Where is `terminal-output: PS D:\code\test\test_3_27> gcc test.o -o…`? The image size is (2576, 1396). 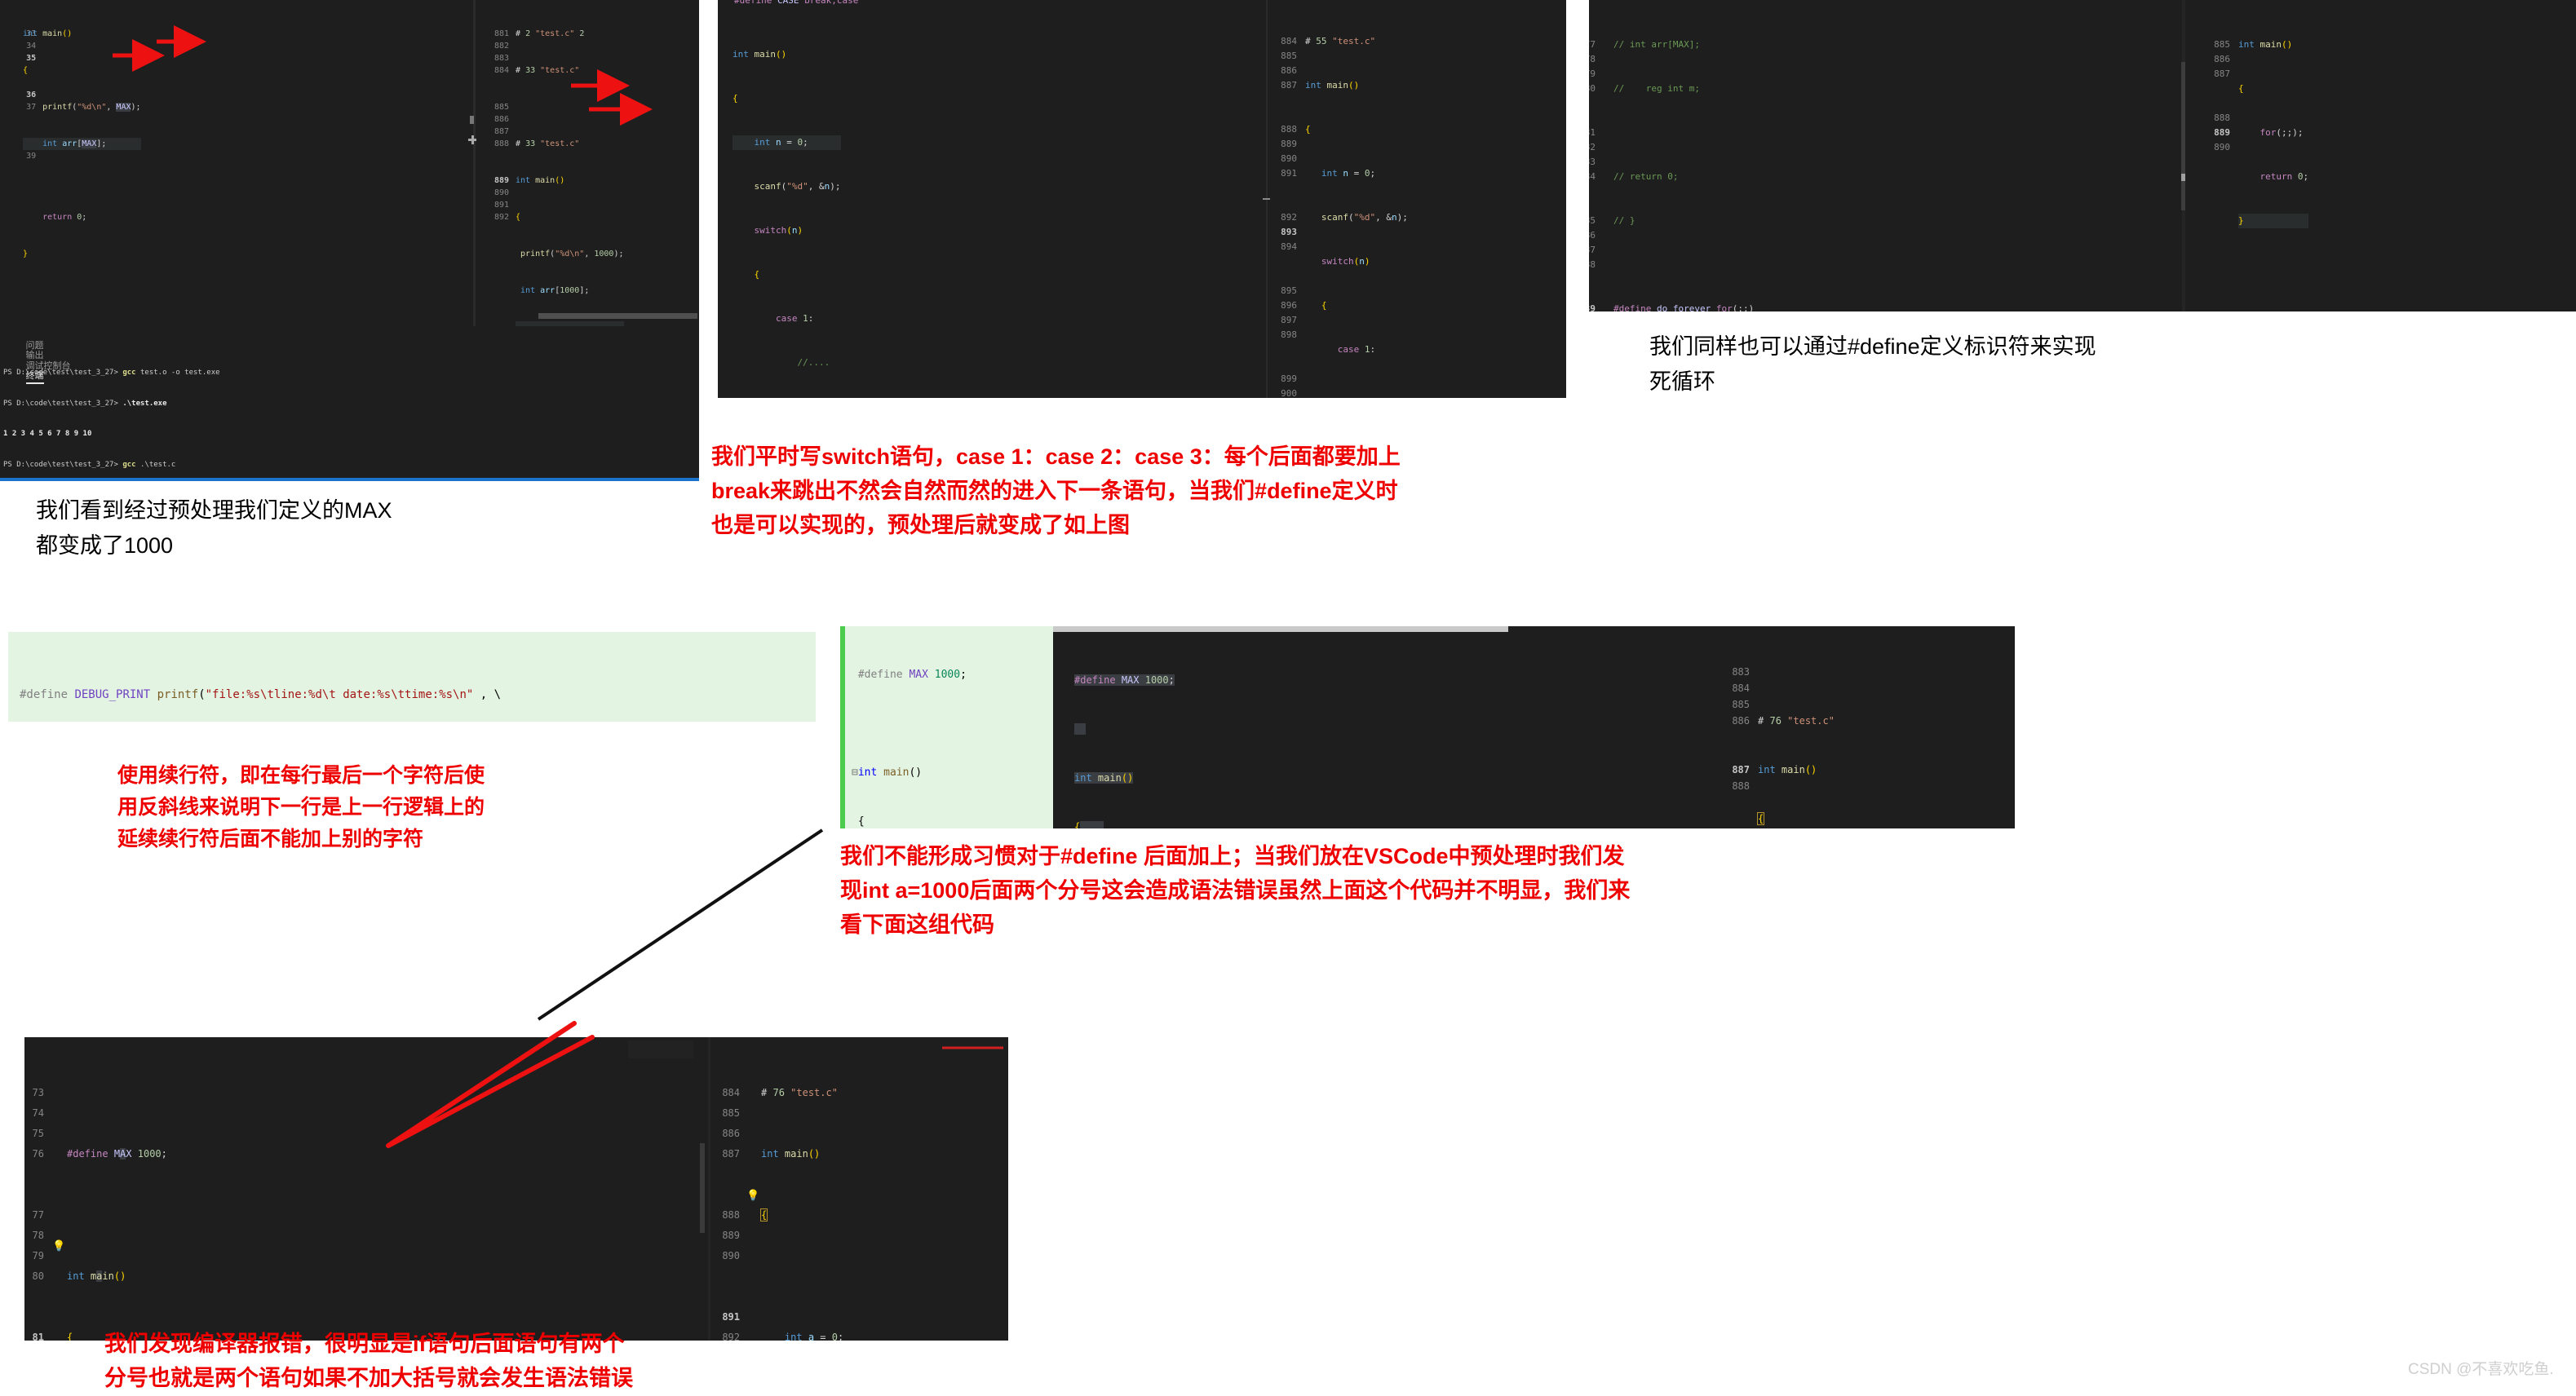 terminal-output: PS D:\code\test\test_3_27> gcc test.o -o… is located at coordinates (111, 419).